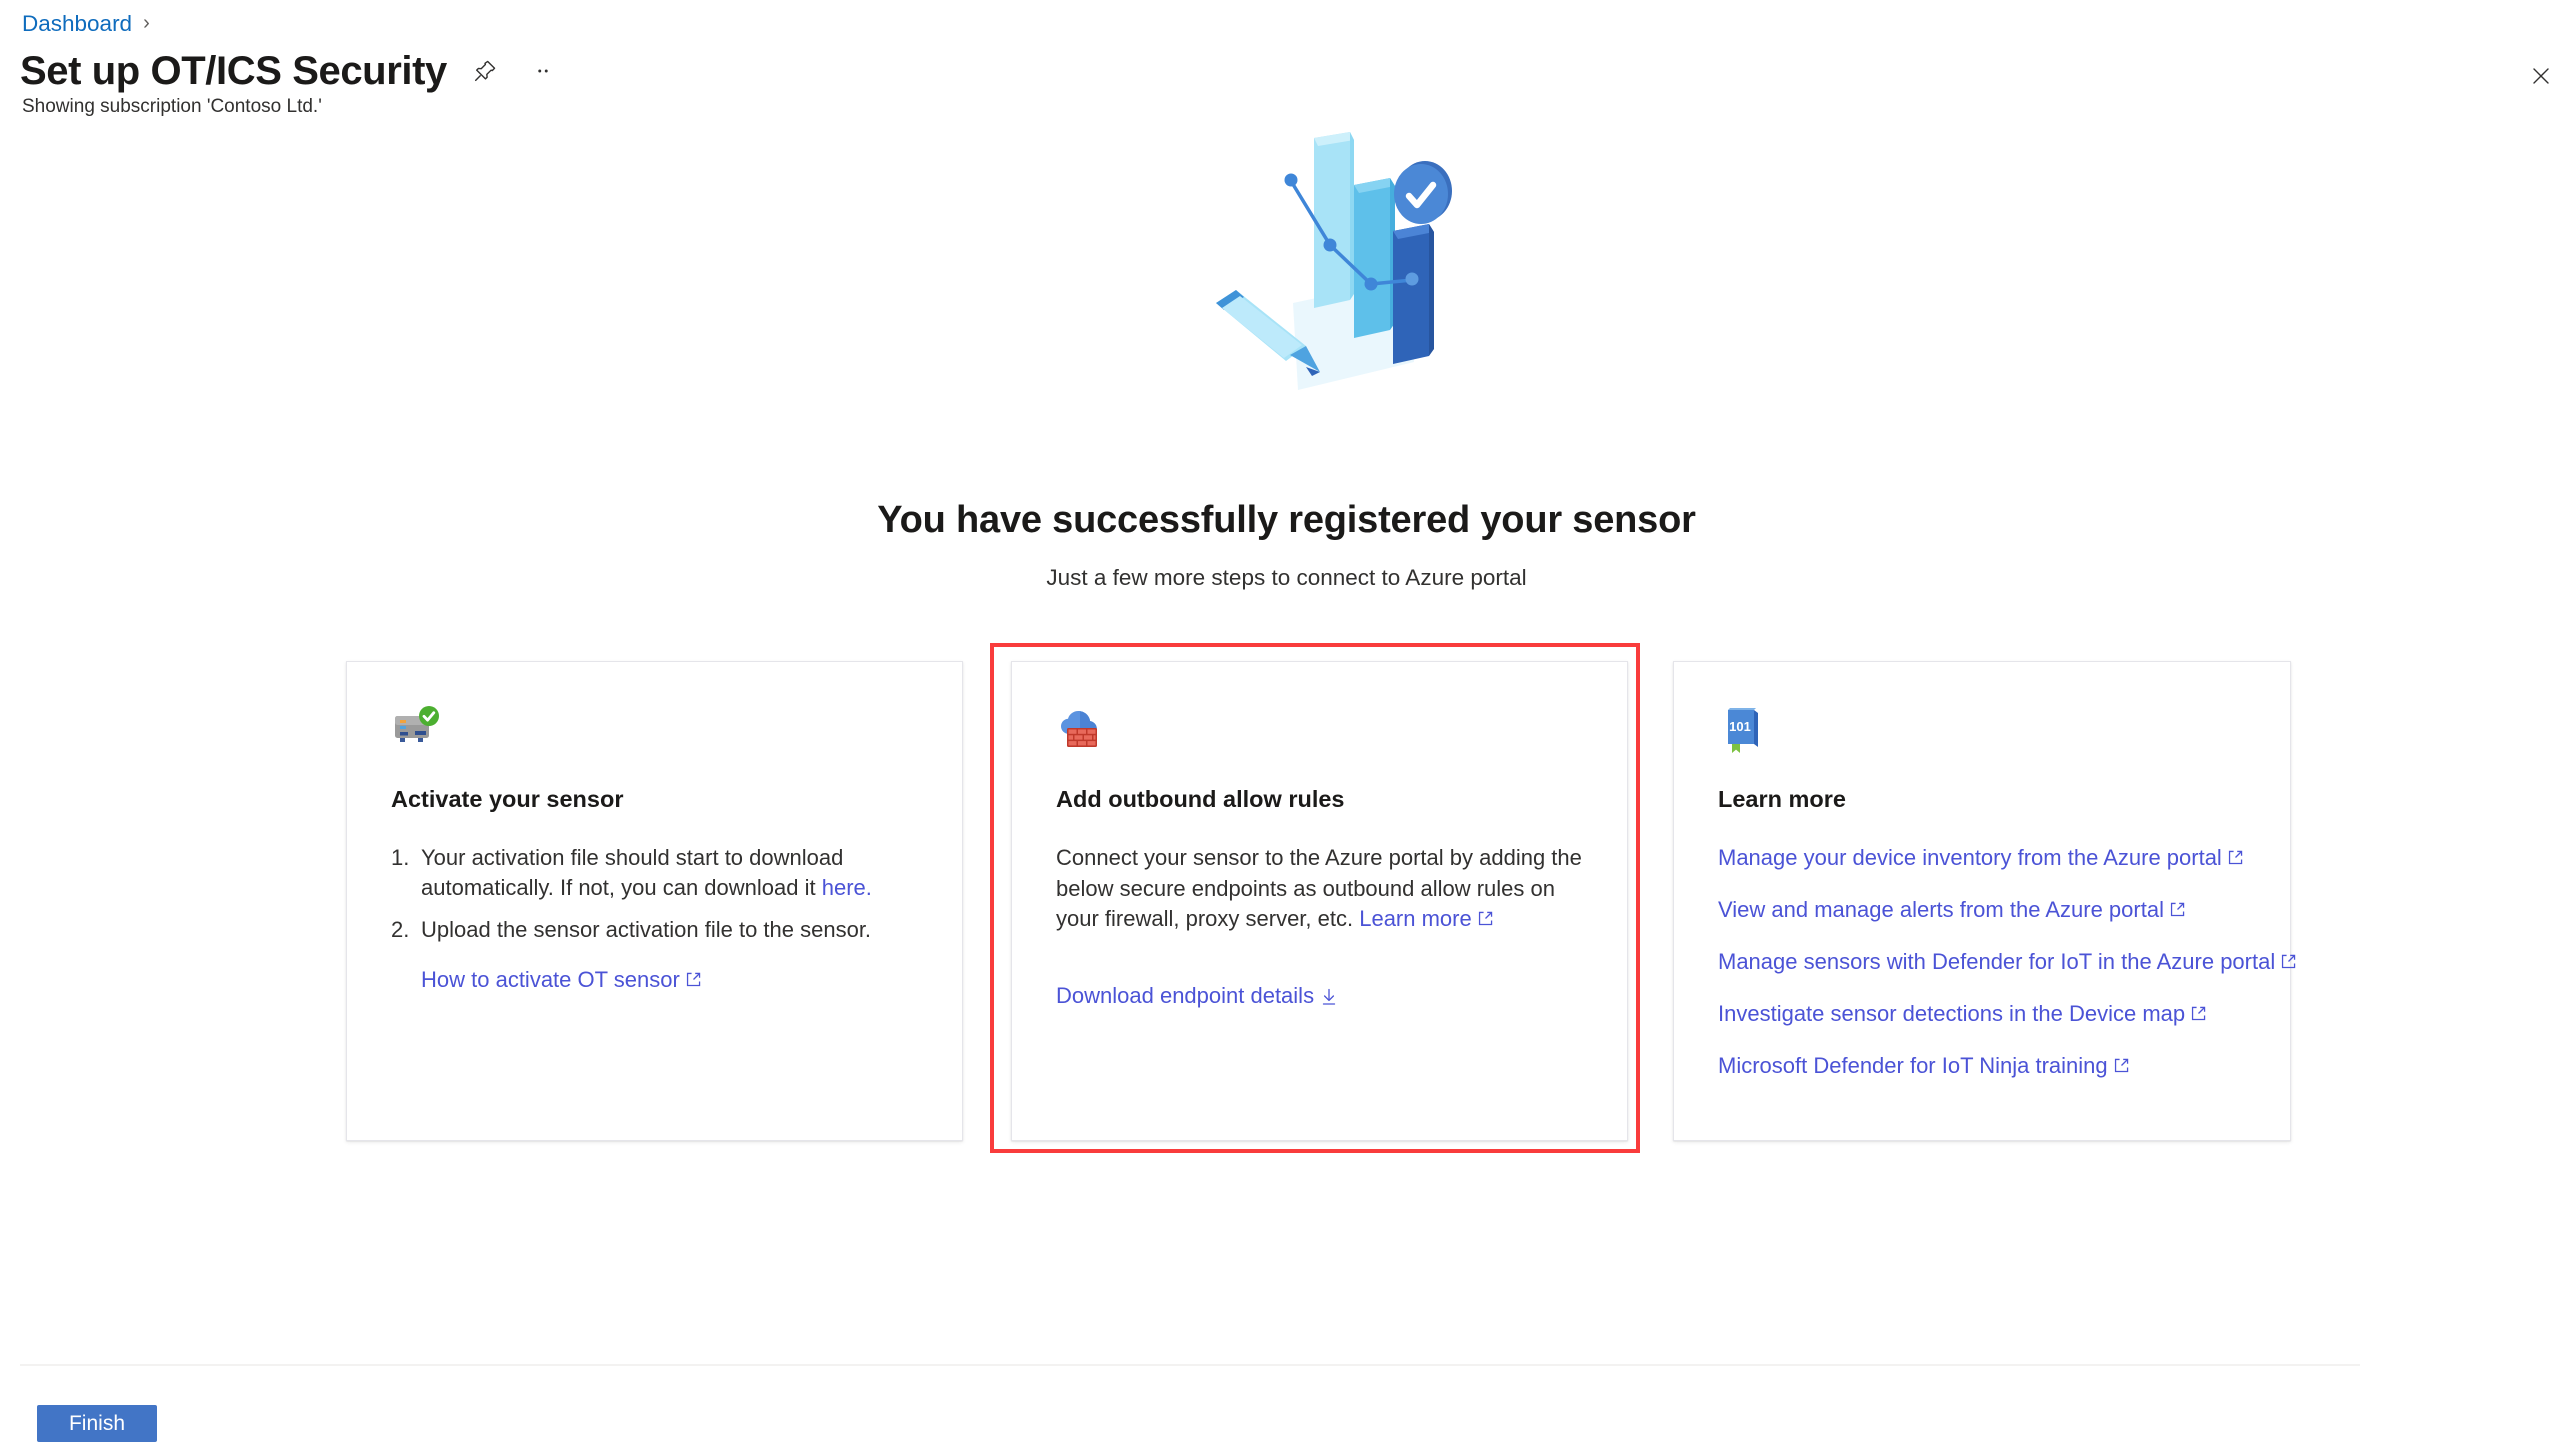 The width and height of the screenshot is (2573, 1449). Describe the element at coordinates (1200, 799) in the screenshot. I see `card-title: Add outbound allow rules` at that location.